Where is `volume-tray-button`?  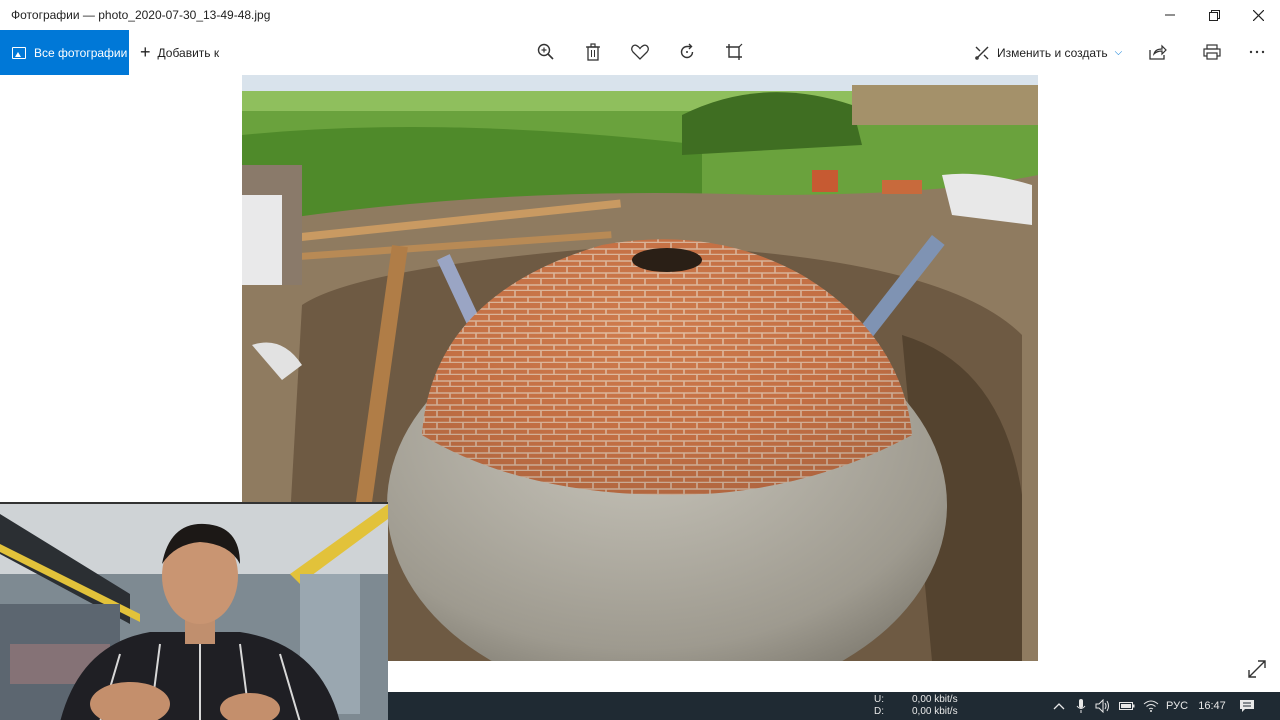
volume-tray-button is located at coordinates (1103, 706).